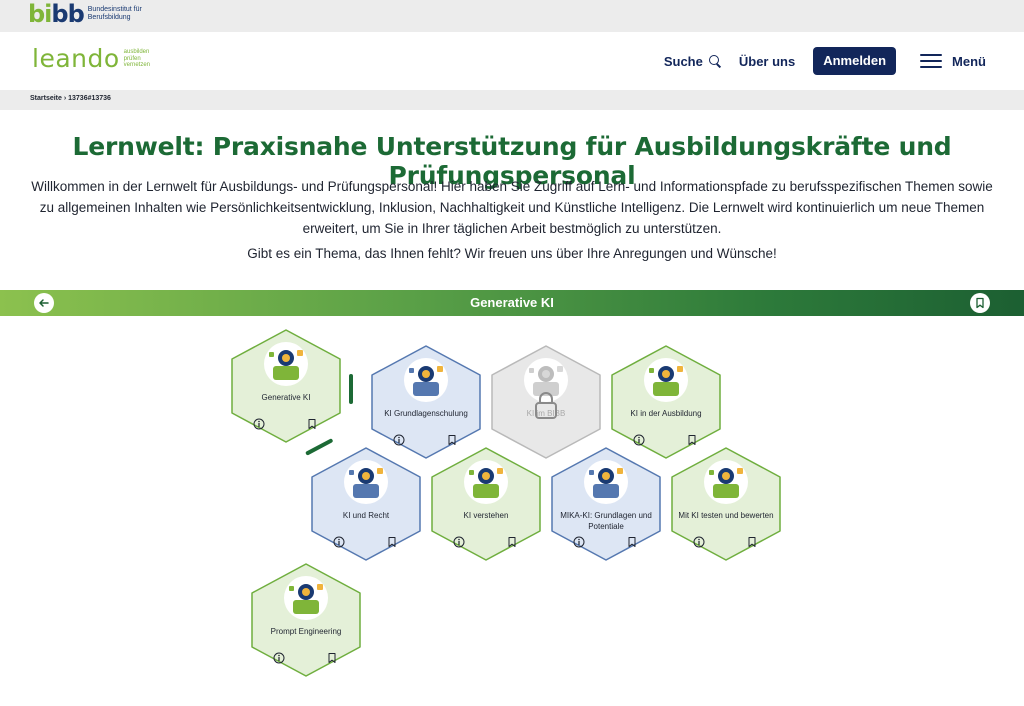 The width and height of the screenshot is (1024, 706). Describe the element at coordinates (486, 515) in the screenshot. I see `topic-label: KI verstehen` at that location.